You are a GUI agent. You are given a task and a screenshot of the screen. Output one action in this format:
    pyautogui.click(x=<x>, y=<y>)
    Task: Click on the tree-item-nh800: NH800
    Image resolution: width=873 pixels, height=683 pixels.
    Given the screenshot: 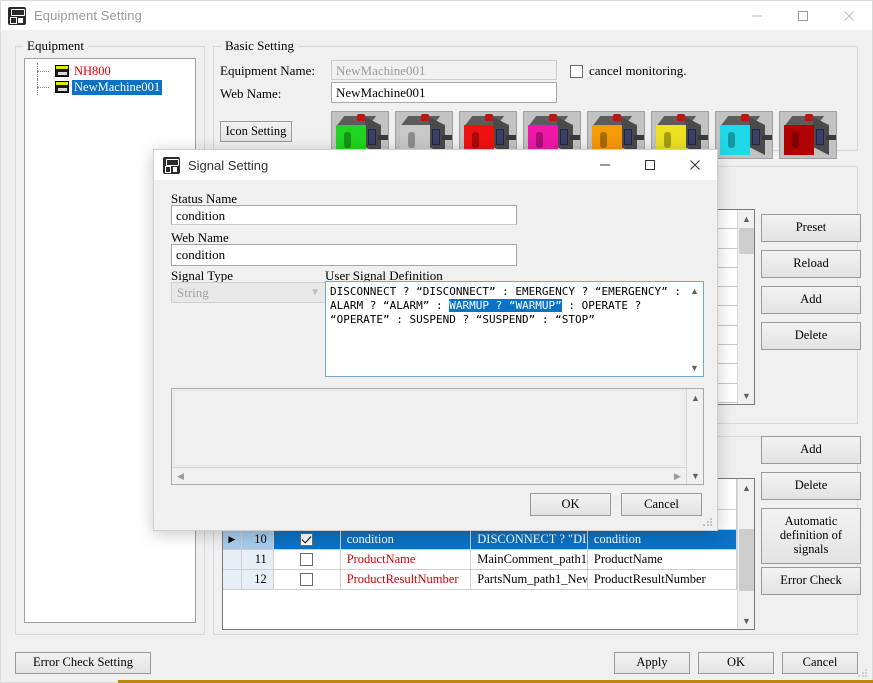 What is the action you would take?
    pyautogui.click(x=110, y=71)
    